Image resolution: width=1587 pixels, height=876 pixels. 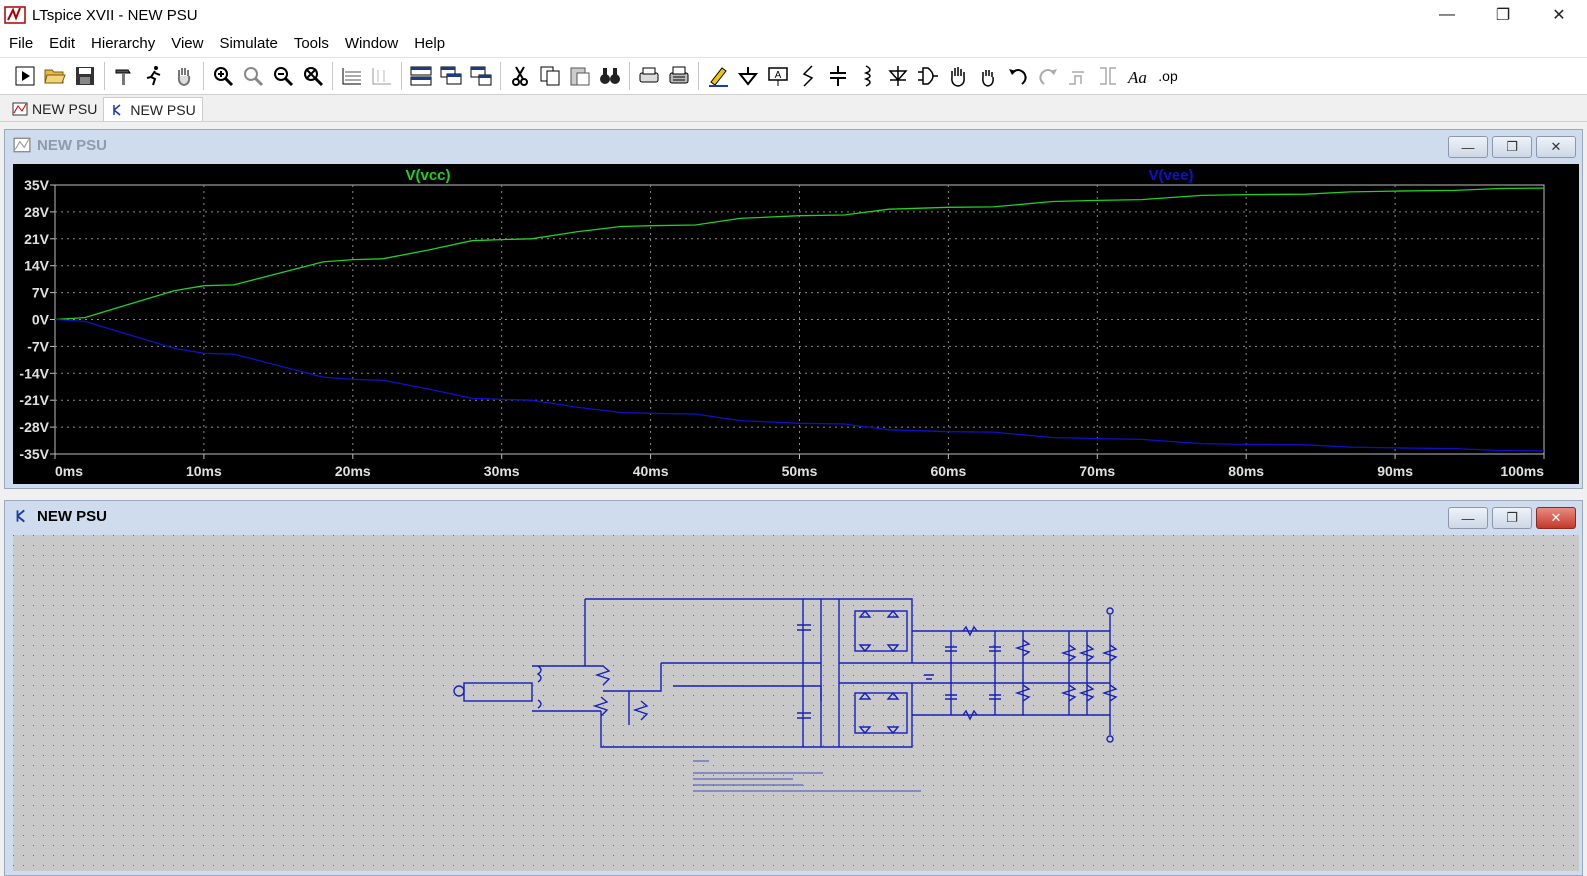 I want to click on tab-waveform: NEW PSU, so click(x=54, y=109).